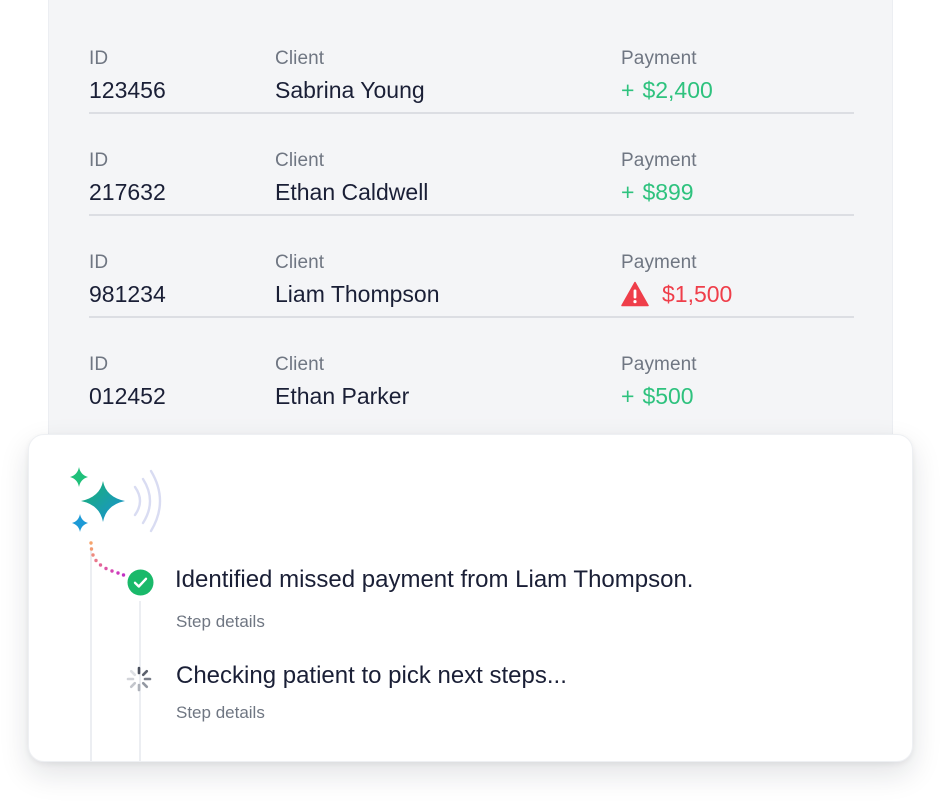 The height and width of the screenshot is (808, 942). What do you see at coordinates (127, 382) in the screenshot?
I see `id-cell: ID 012452` at bounding box center [127, 382].